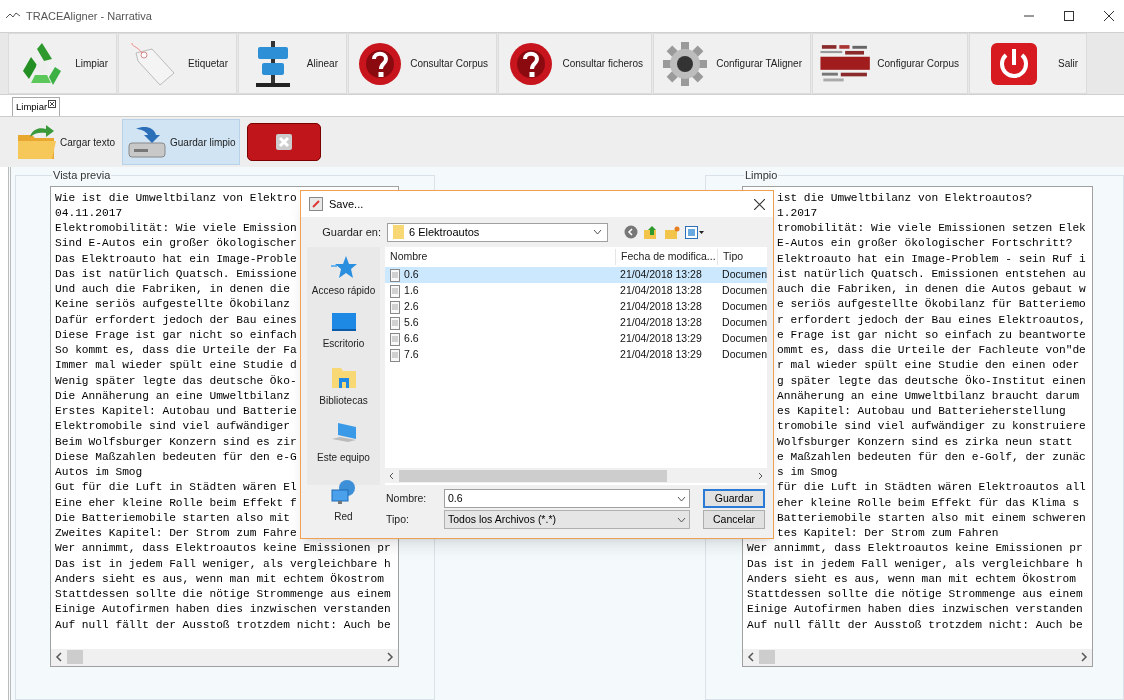 The image size is (1124, 700). I want to click on text-line: ommt es, dass die Urteile der Fachleute von"de, so click(931, 350).